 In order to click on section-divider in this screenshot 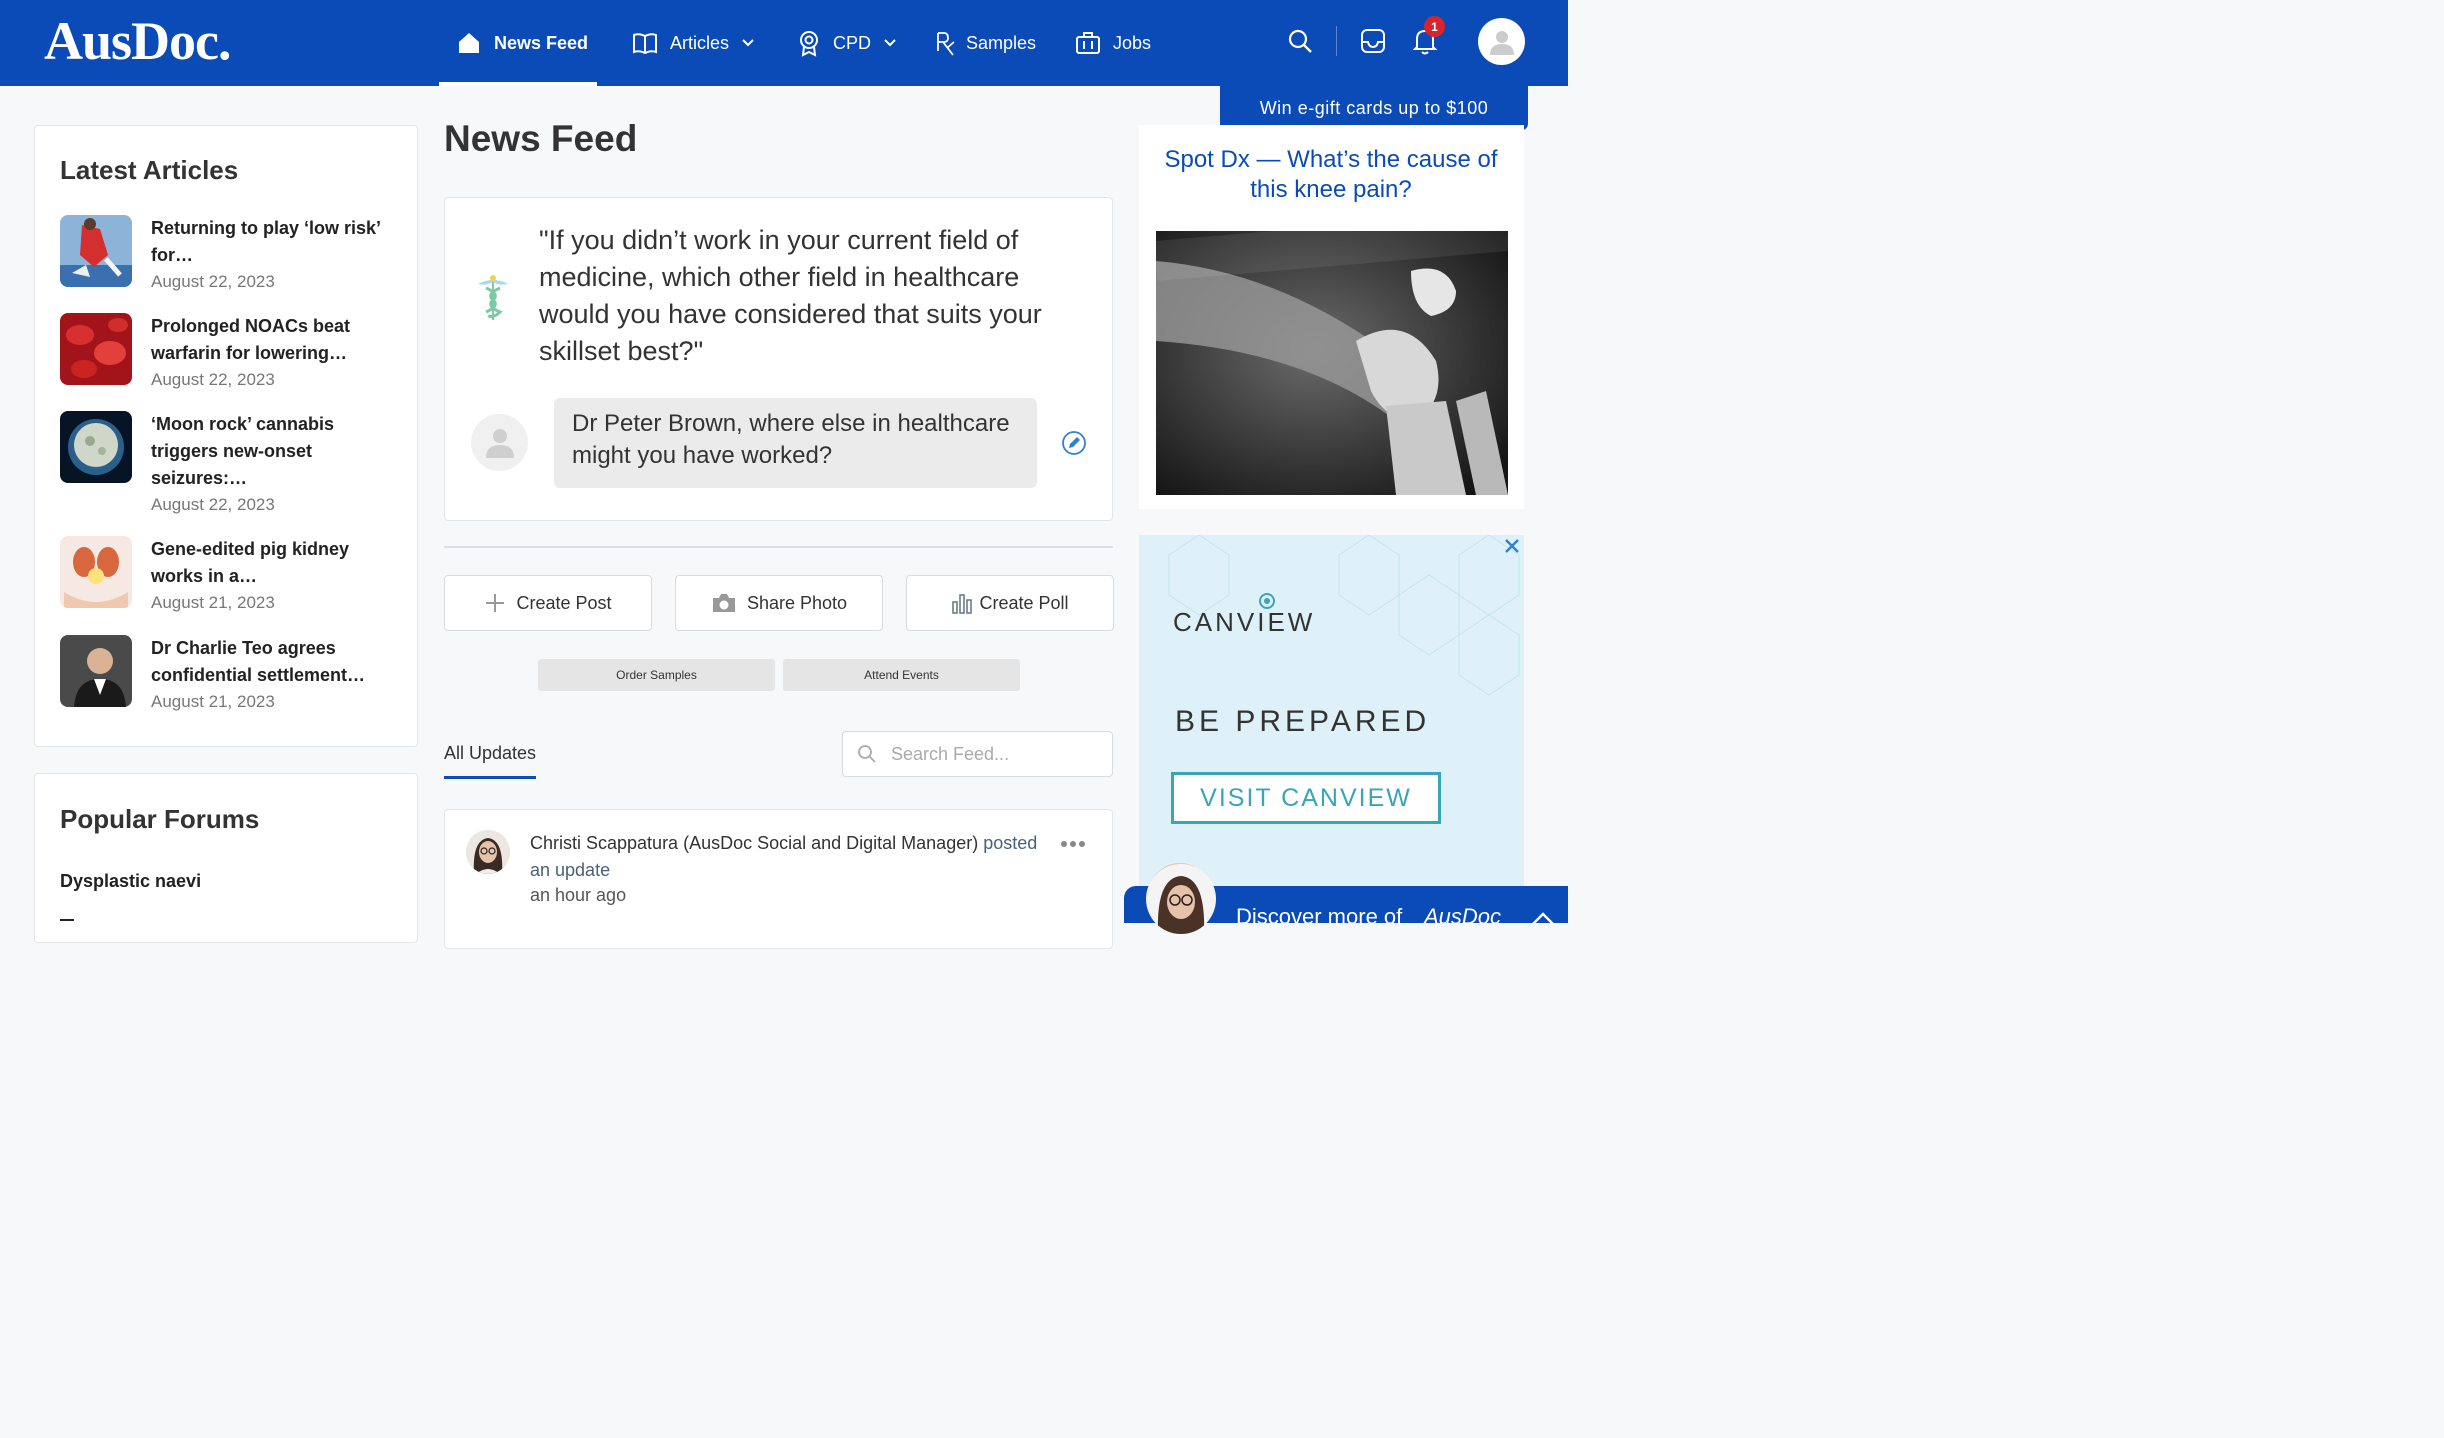, I will do `click(778, 547)`.